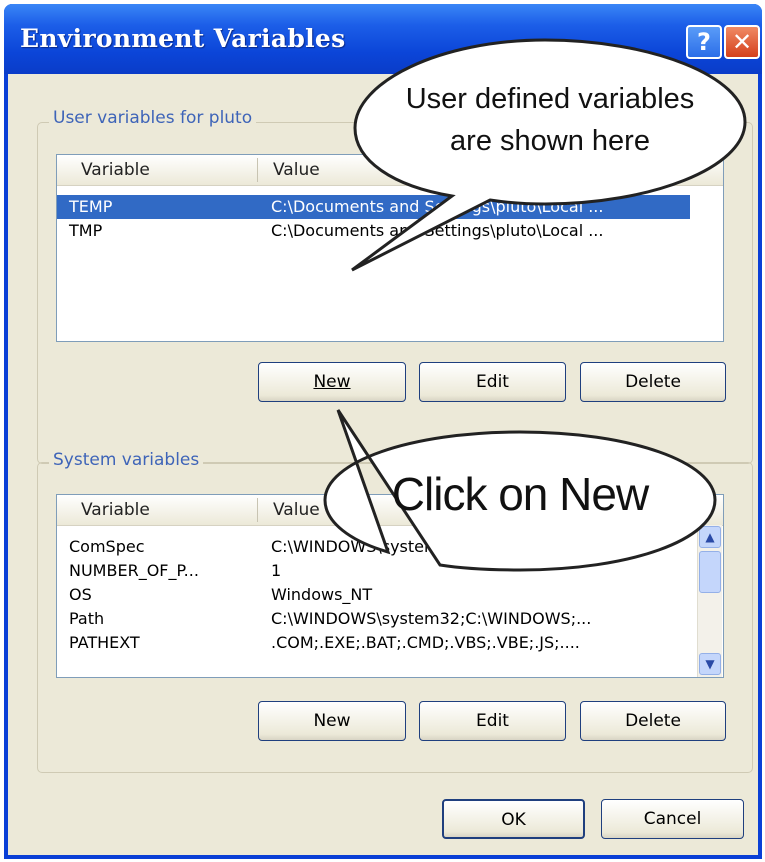 The width and height of the screenshot is (765, 862). Describe the element at coordinates (550, 99) in the screenshot. I see `user-callout-line1: User defined variables` at that location.